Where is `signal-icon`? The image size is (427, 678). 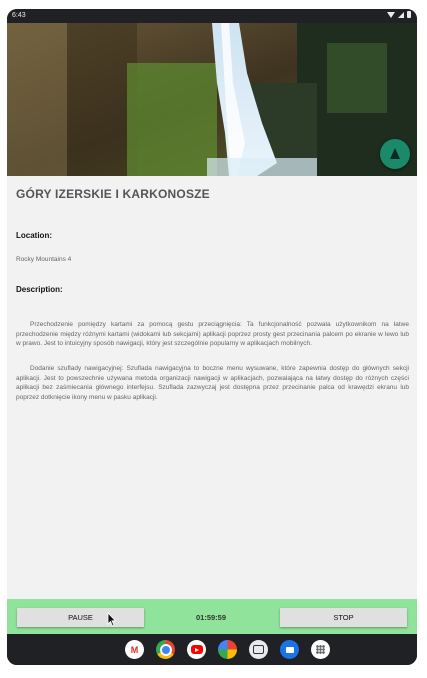 signal-icon is located at coordinates (401, 14).